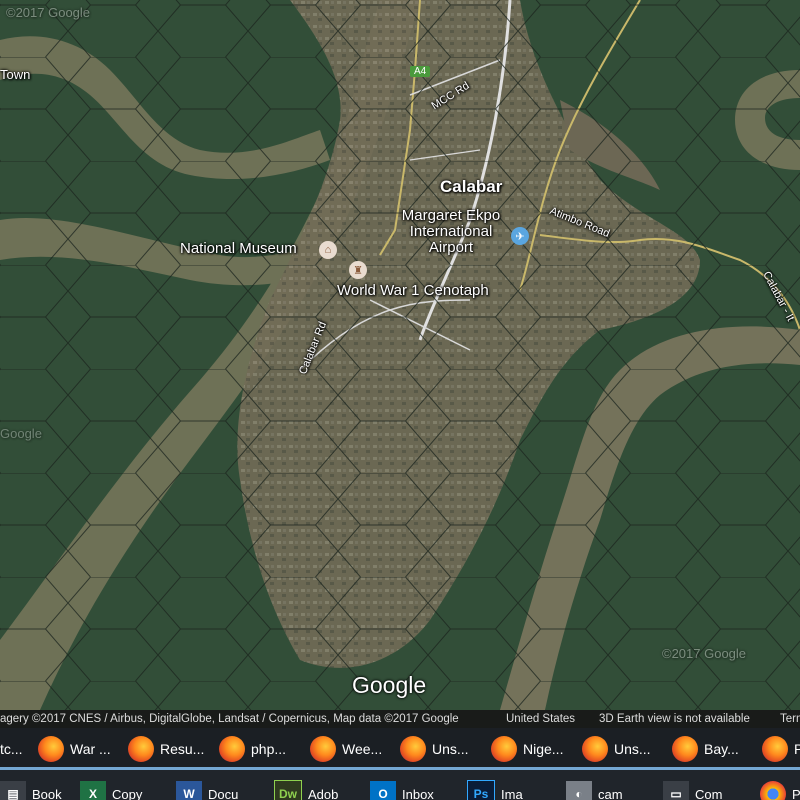  I want to click on museum-icon: ⌂, so click(328, 250).